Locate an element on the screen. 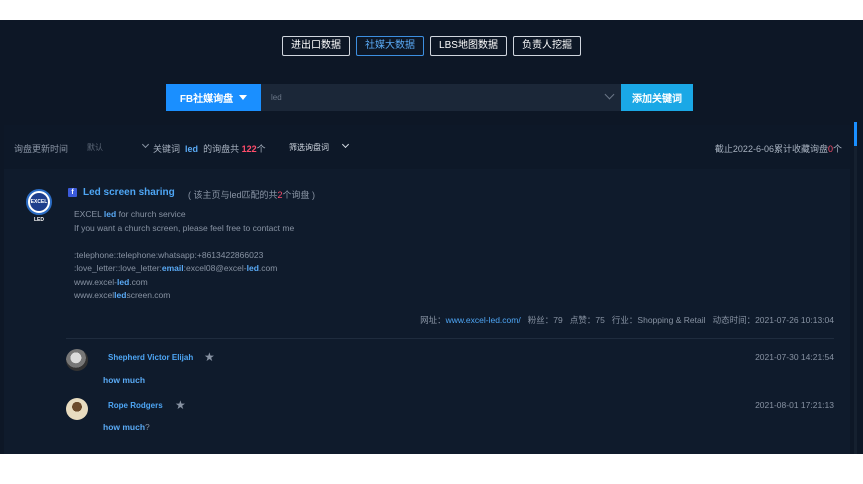 The width and height of the screenshot is (863, 484). comment-text: how much is located at coordinates (124, 380).